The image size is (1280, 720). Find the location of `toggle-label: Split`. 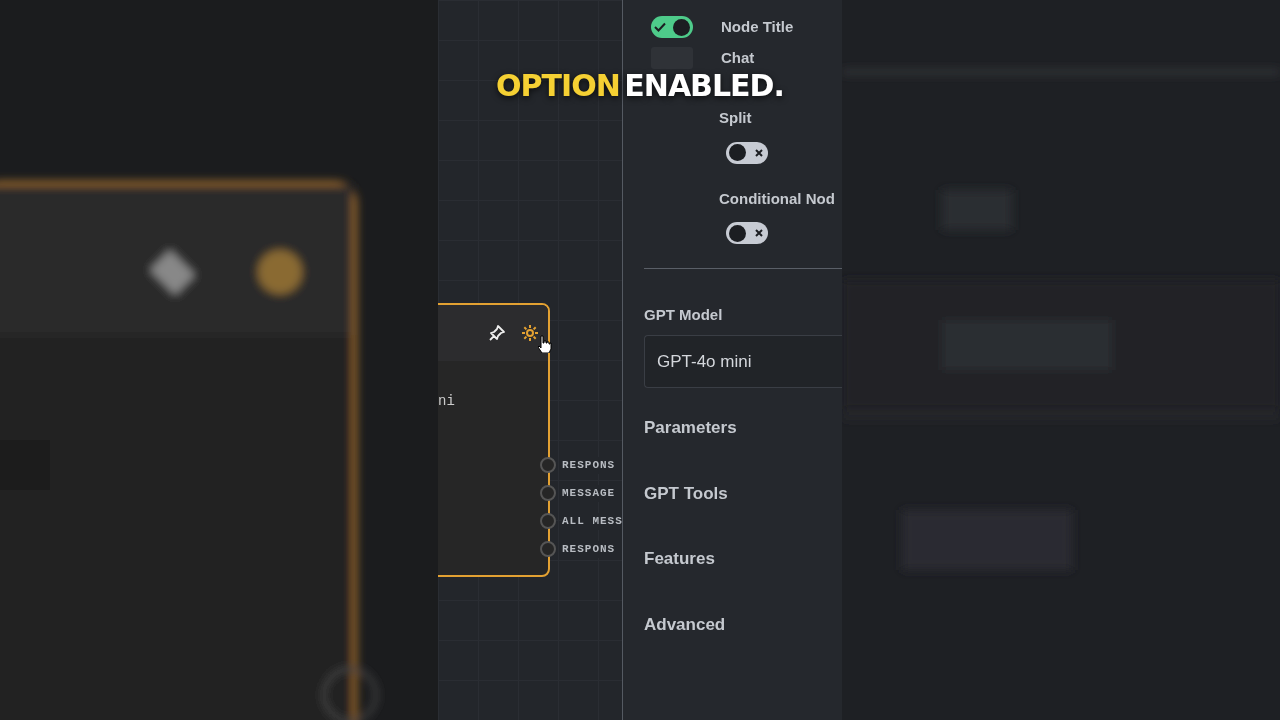

toggle-label: Split is located at coordinates (736, 118).